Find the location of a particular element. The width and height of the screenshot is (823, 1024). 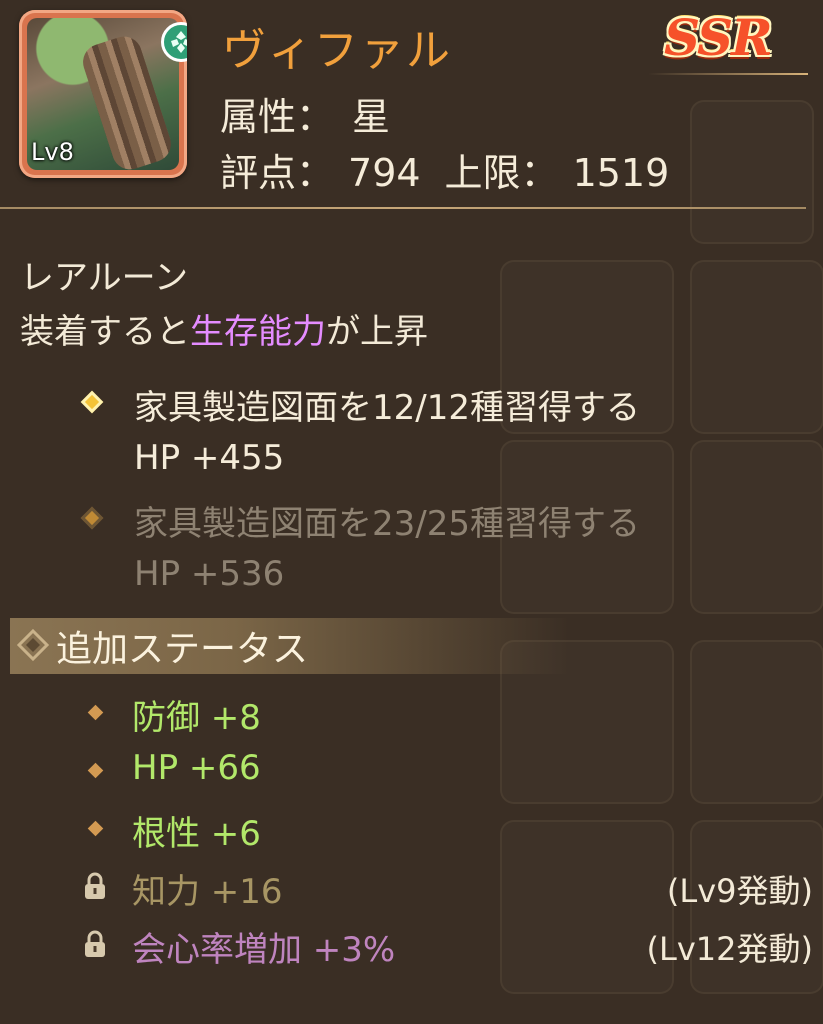

limit-value: 1519 is located at coordinates (621, 173).